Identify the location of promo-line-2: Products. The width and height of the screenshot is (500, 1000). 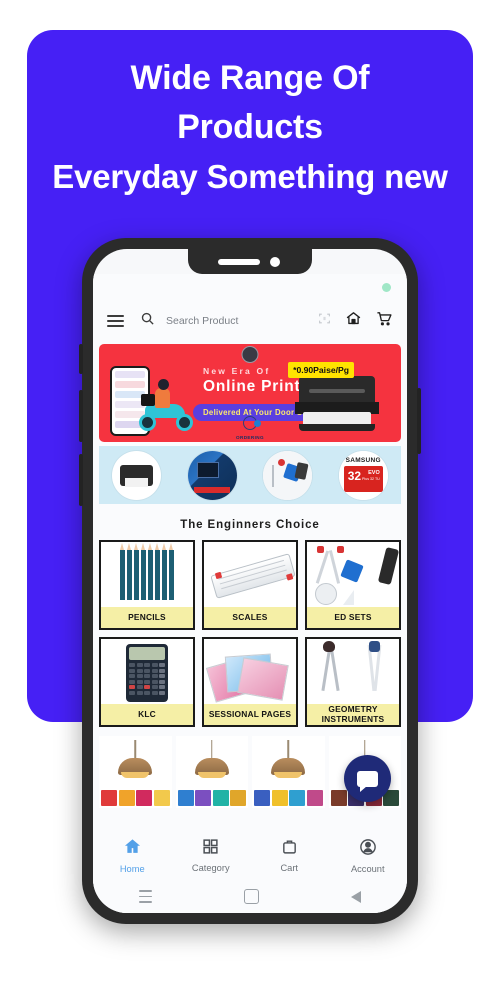
(250, 127).